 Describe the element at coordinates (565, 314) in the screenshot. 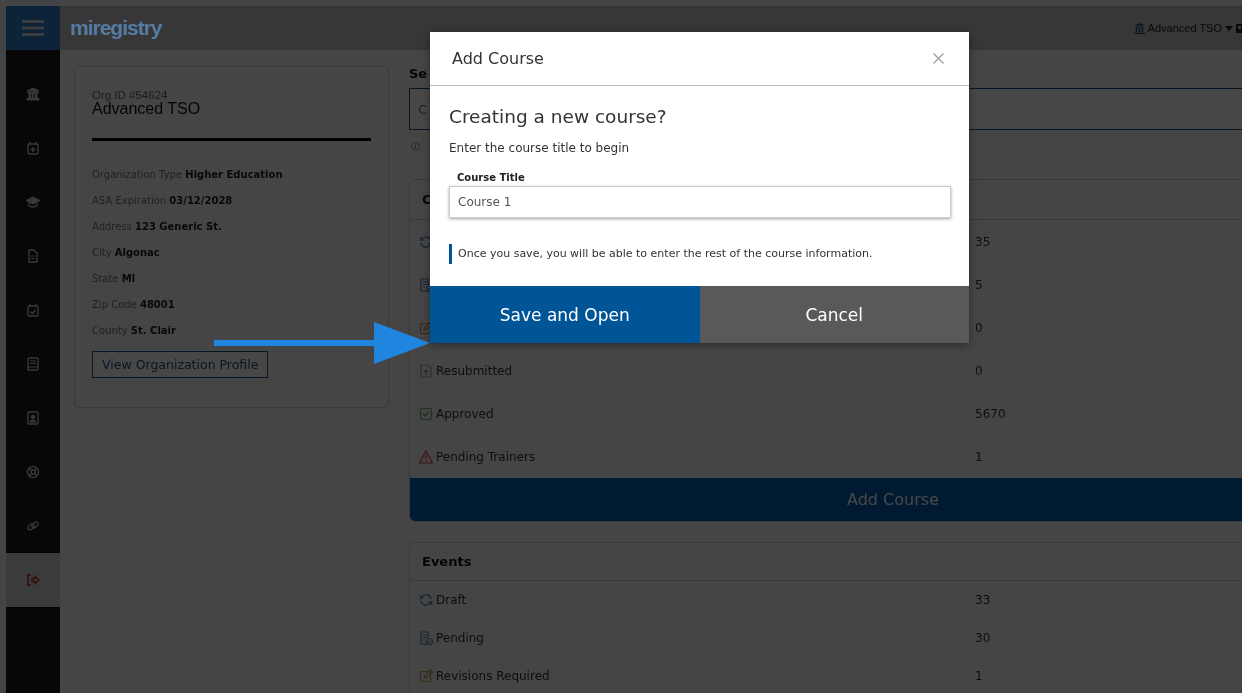

I see `save-and-open-button: Save and Open` at that location.